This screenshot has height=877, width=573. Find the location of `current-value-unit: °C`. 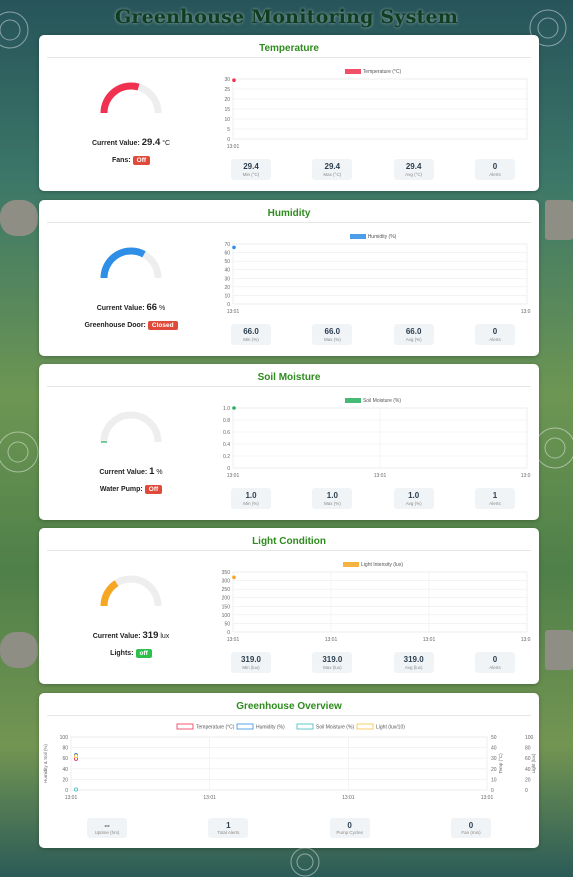

current-value-unit: °C is located at coordinates (166, 143).